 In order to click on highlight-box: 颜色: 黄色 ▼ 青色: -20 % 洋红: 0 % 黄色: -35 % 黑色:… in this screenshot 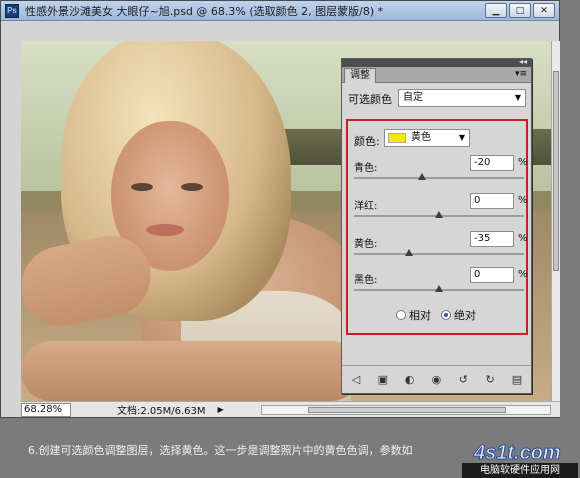, I will do `click(437, 227)`.